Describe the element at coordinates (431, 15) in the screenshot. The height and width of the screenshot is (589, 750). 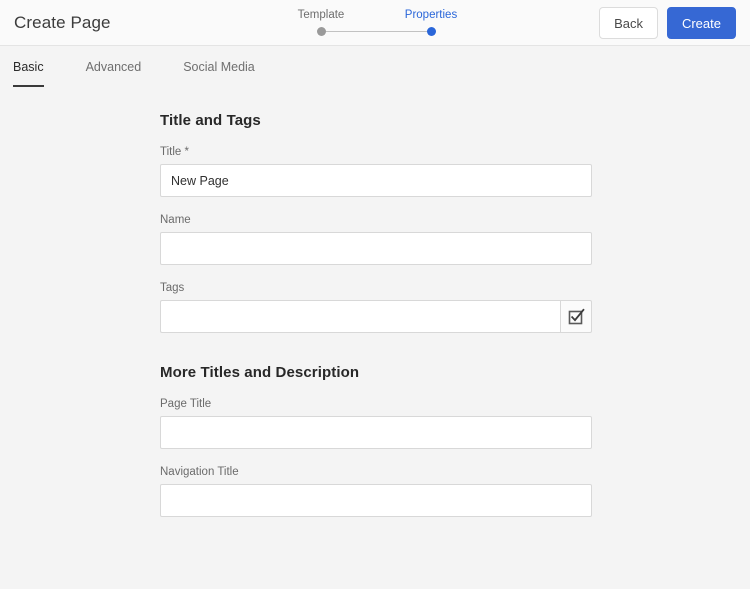
I see `stepper-step-properties-label: Properties` at that location.